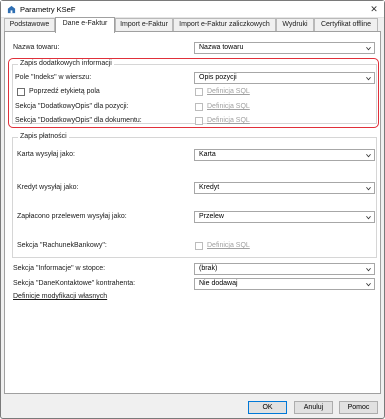  I want to click on group-title: Zapis dodatkowych informacji, so click(66, 63).